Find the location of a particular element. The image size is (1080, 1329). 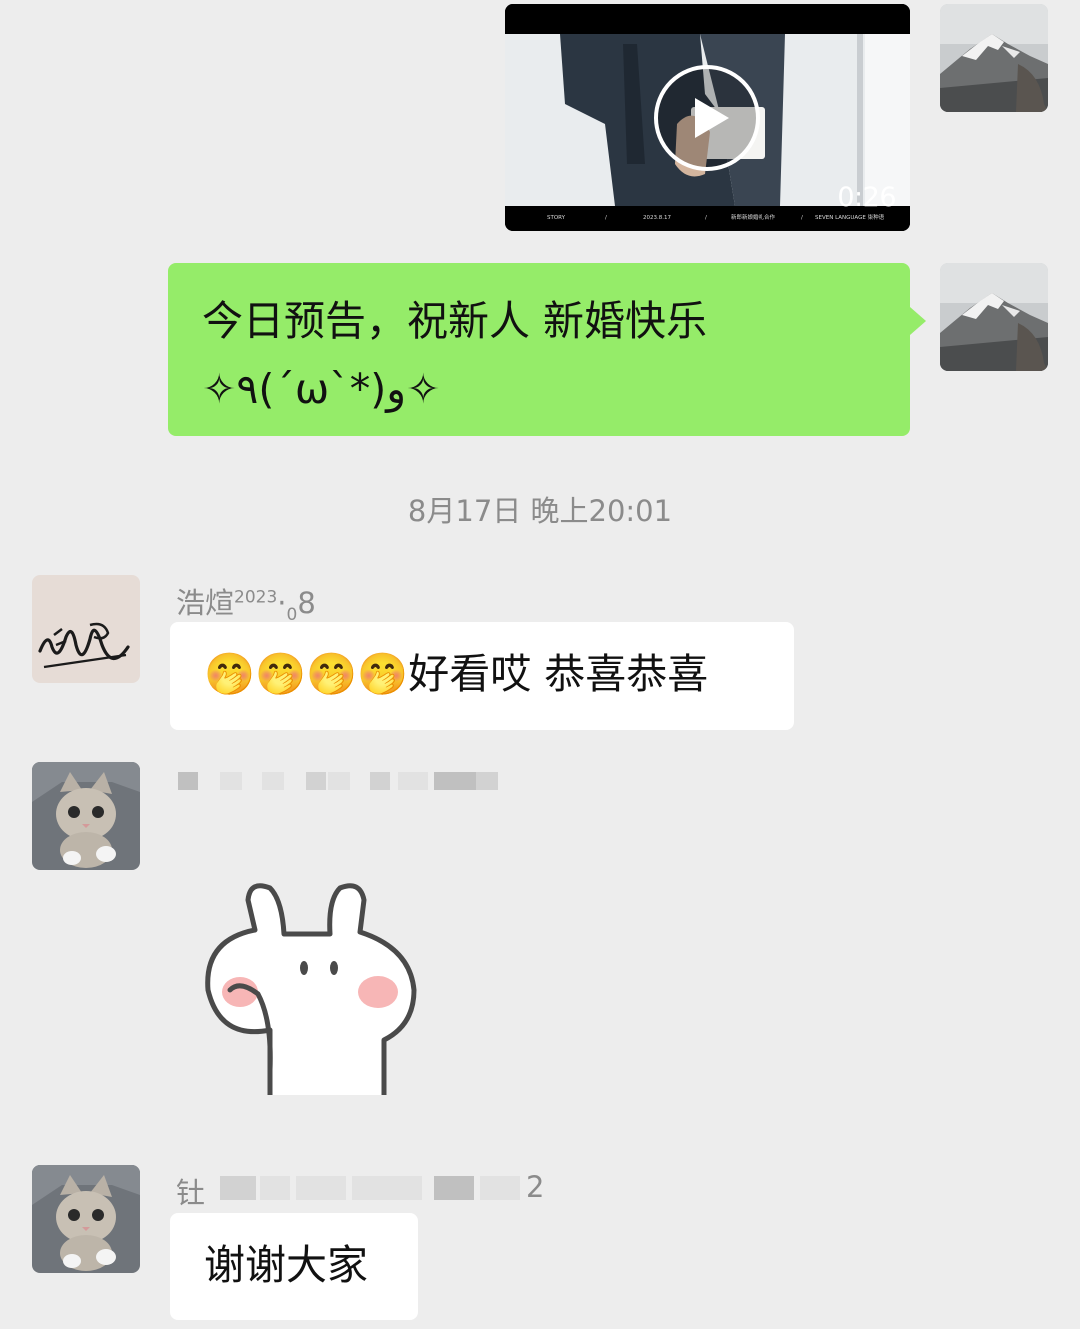

message-text-line-2: ✧٩(ˊωˋ*)و✧ is located at coordinates (321, 389).